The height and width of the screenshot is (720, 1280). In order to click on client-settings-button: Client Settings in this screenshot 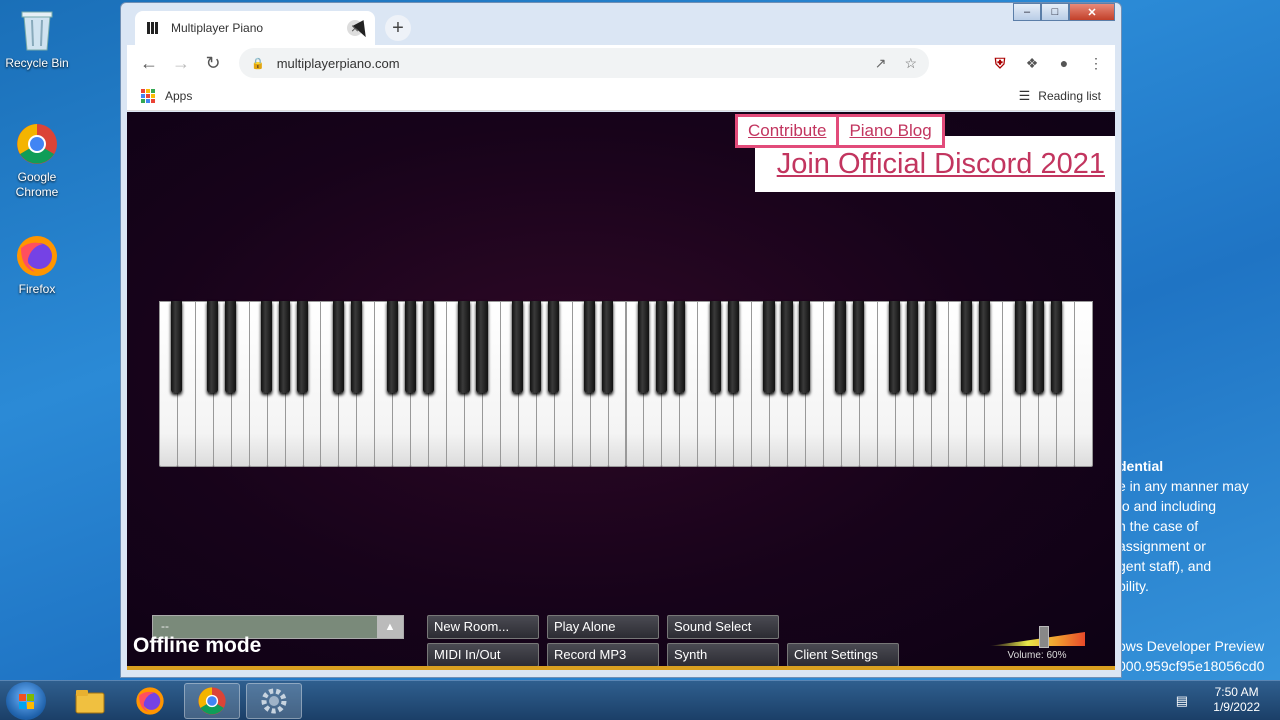, I will do `click(843, 655)`.